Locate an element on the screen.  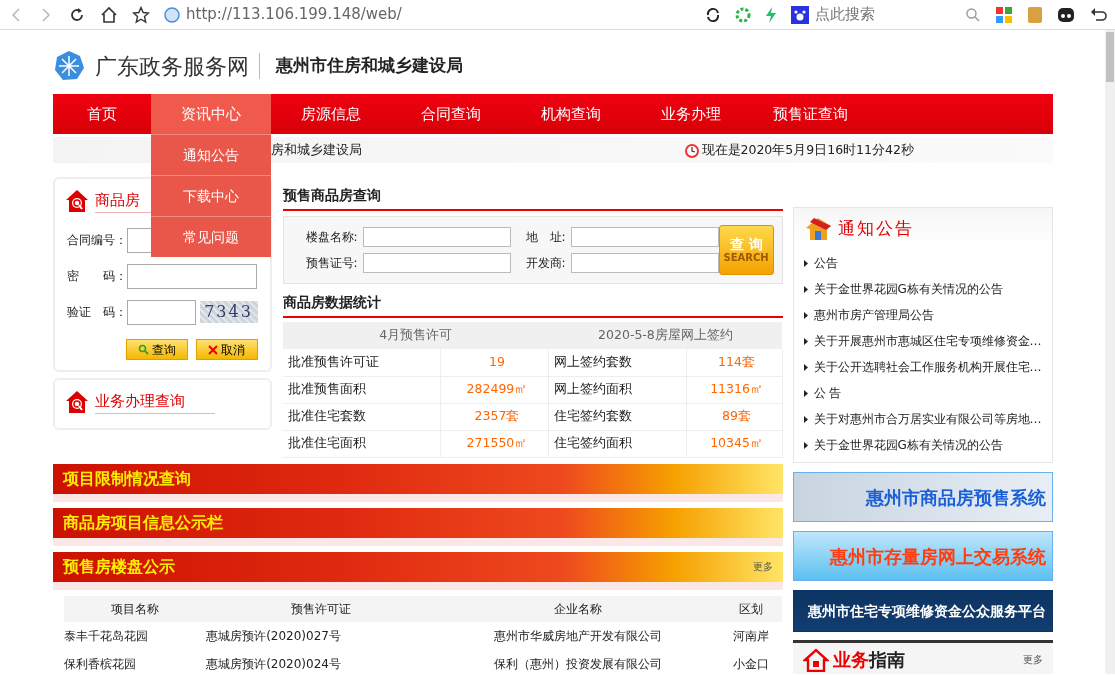
label-cell: 网上签约面积 is located at coordinates (617, 389).